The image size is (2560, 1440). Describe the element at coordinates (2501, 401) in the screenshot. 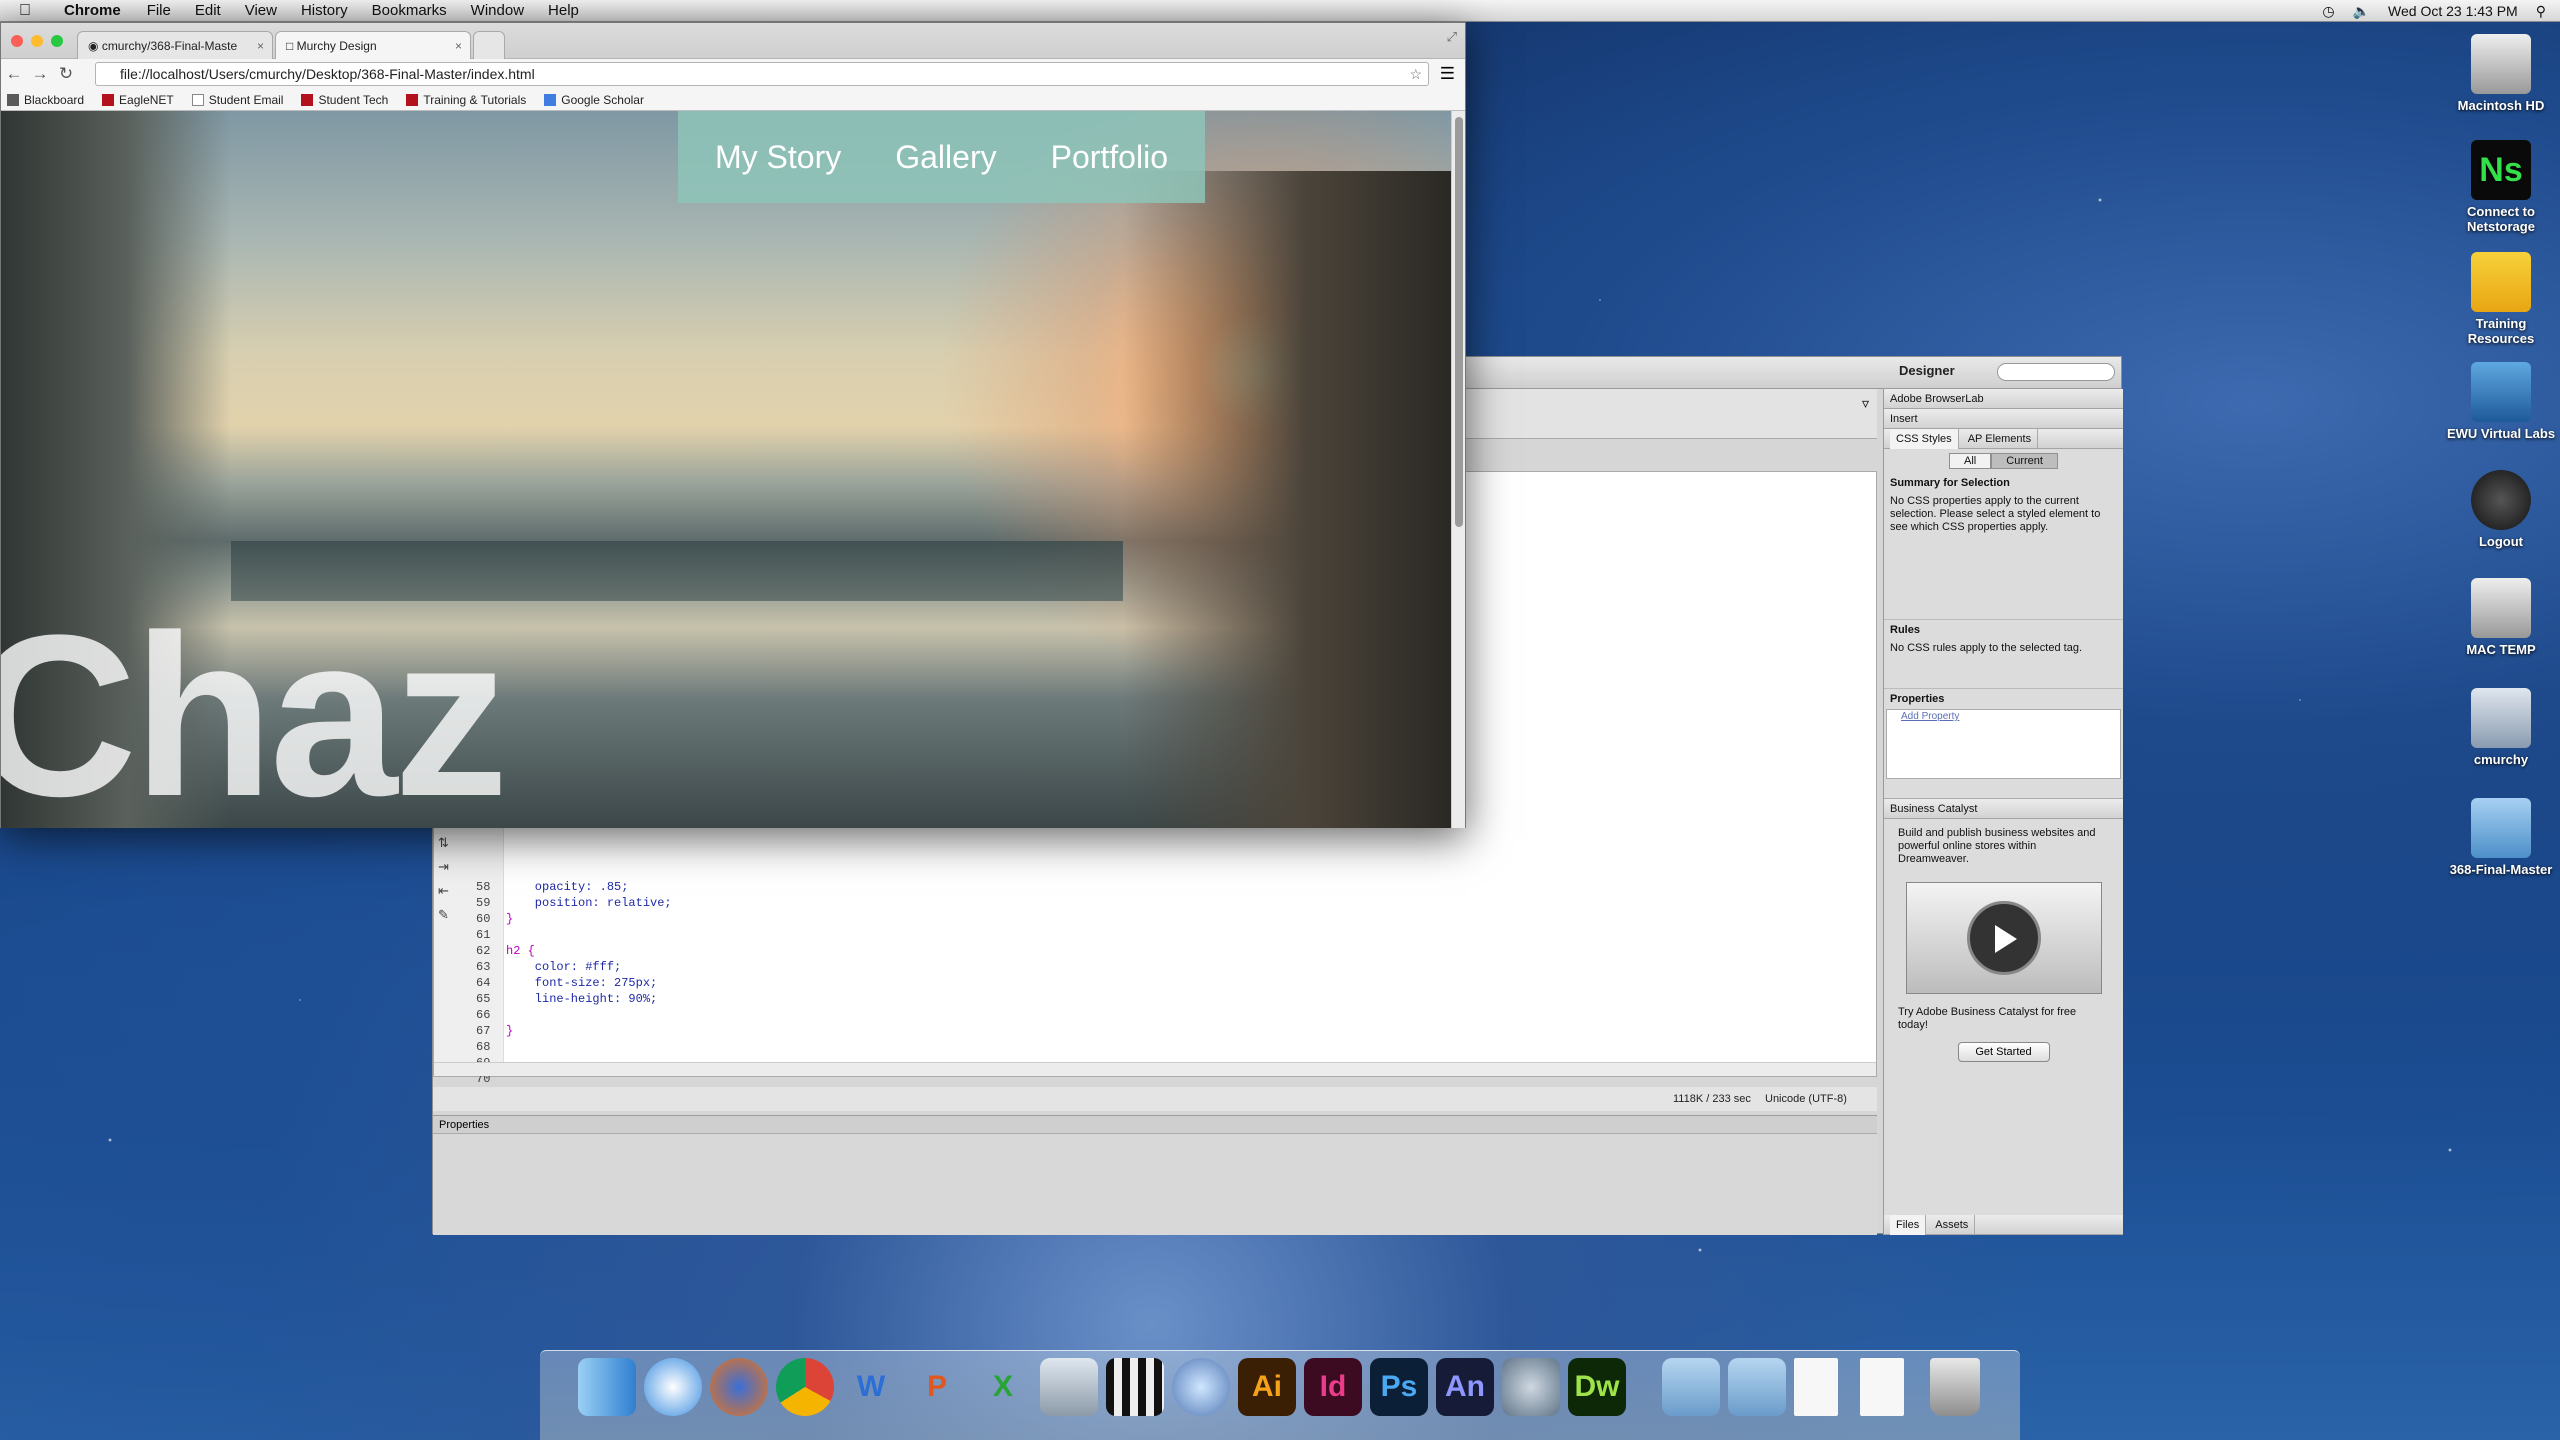

I see `desktop-icon-ewu-labs: EWU Virtual Labs` at that location.